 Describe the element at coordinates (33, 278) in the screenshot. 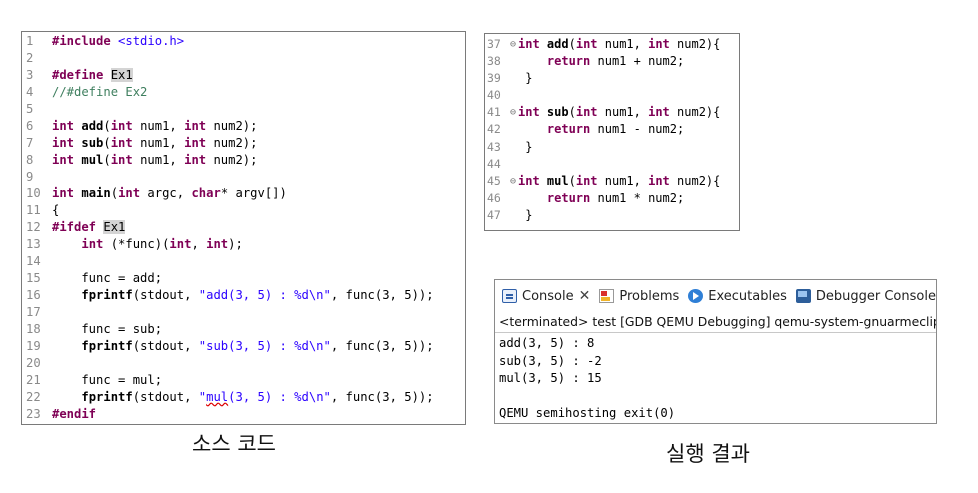

I see `line-number: 15` at that location.